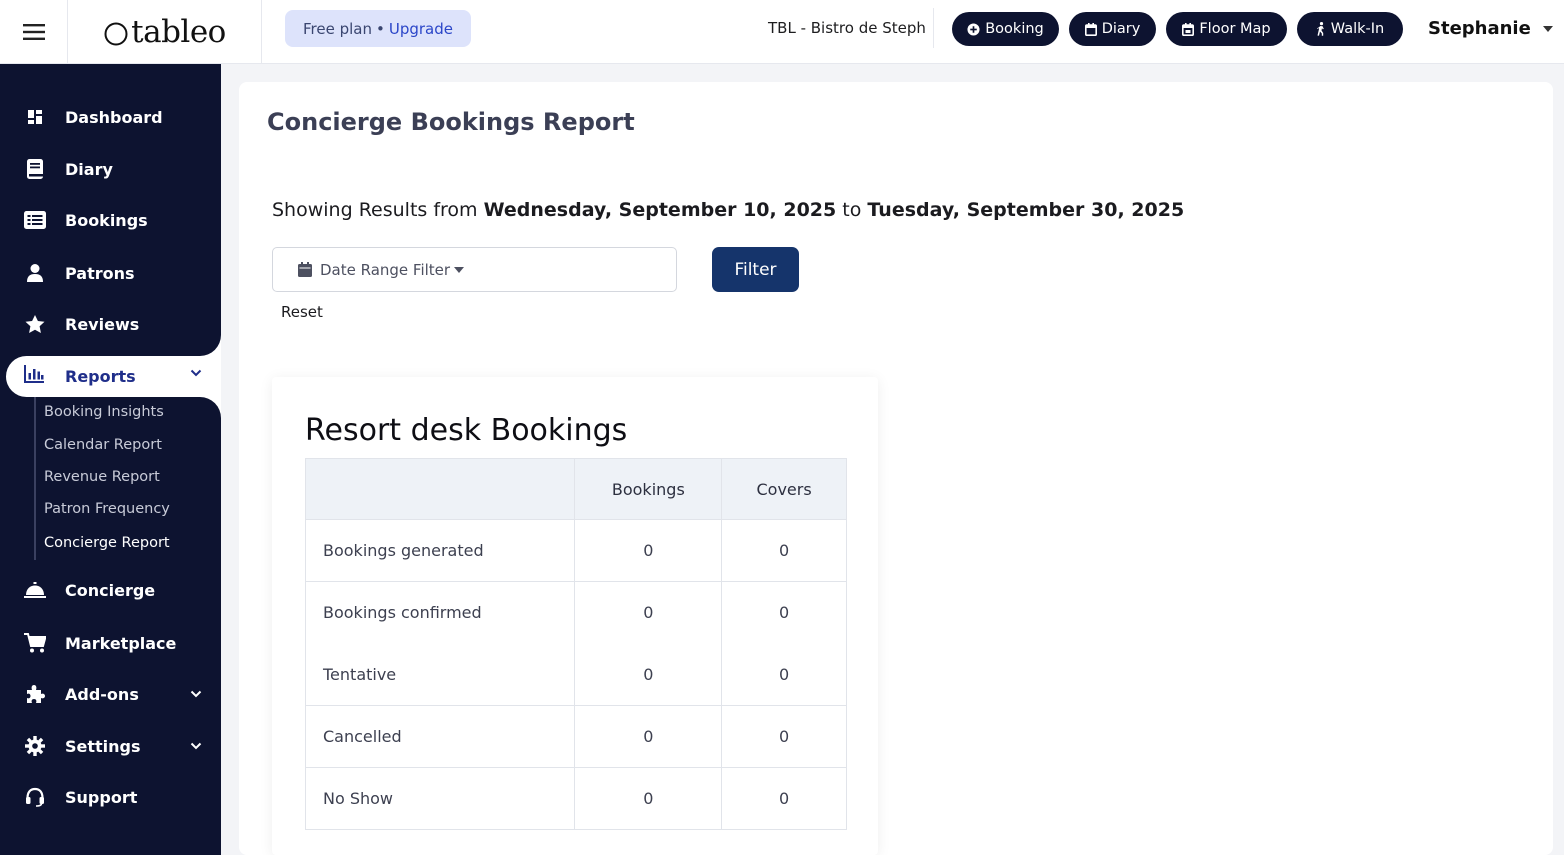  I want to click on active-tab-curve-top, so click(210, 345).